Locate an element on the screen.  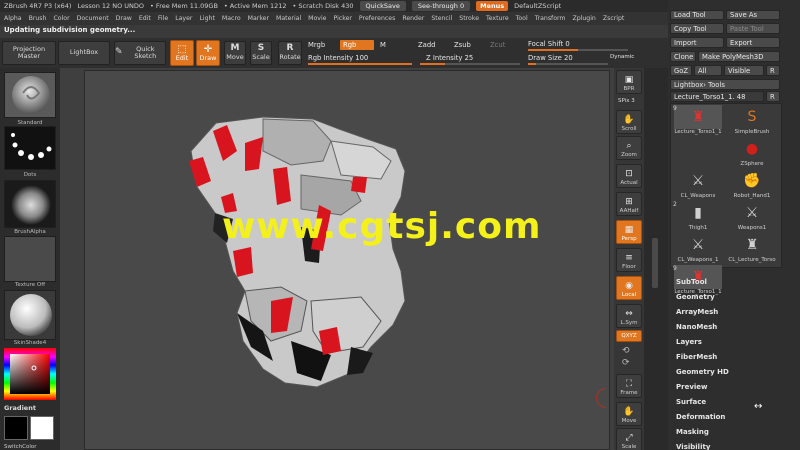
save-as-button: Save As is located at coordinates (753, 15).